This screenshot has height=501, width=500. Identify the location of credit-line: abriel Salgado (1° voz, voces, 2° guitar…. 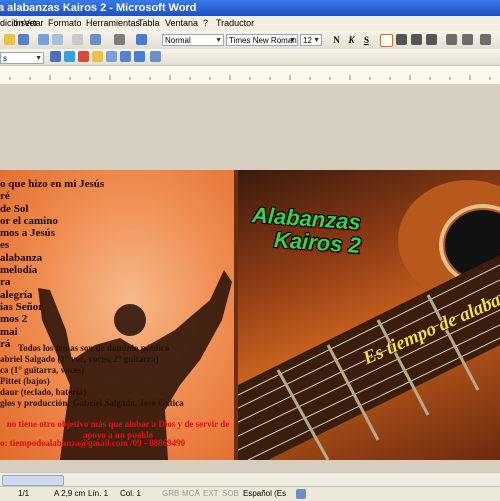
(79, 359).